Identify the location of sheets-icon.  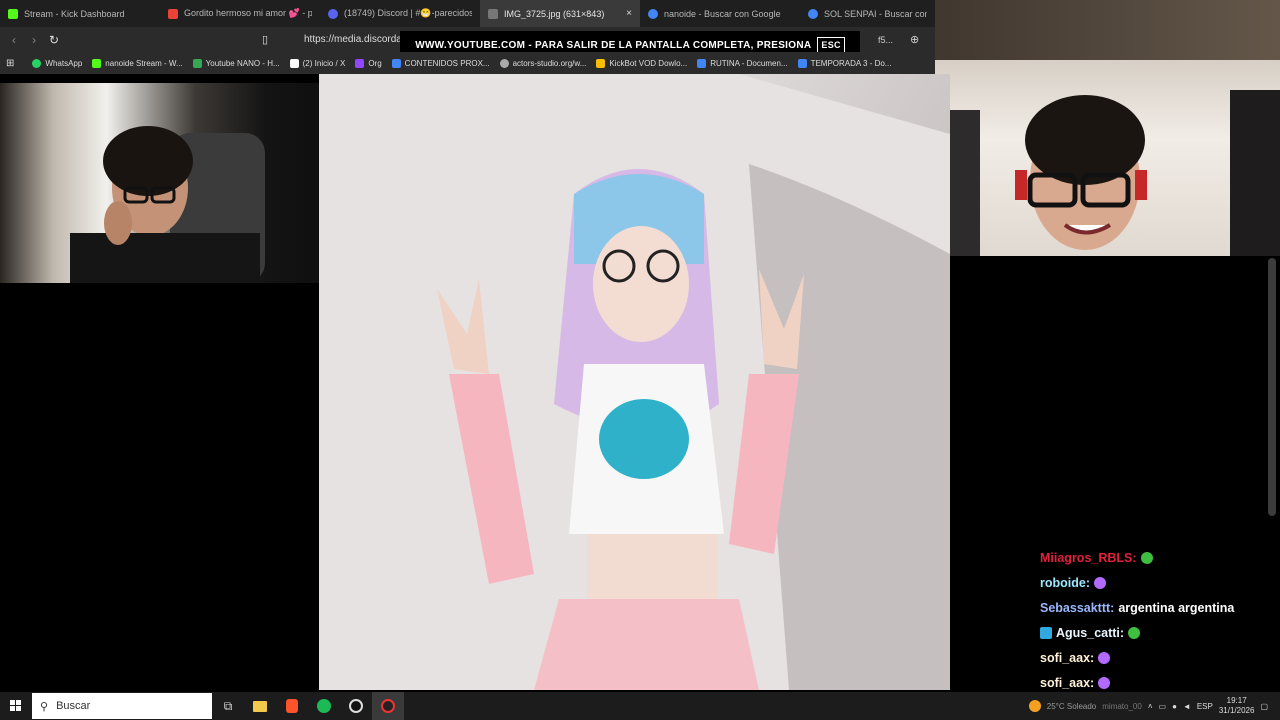
(197, 63).